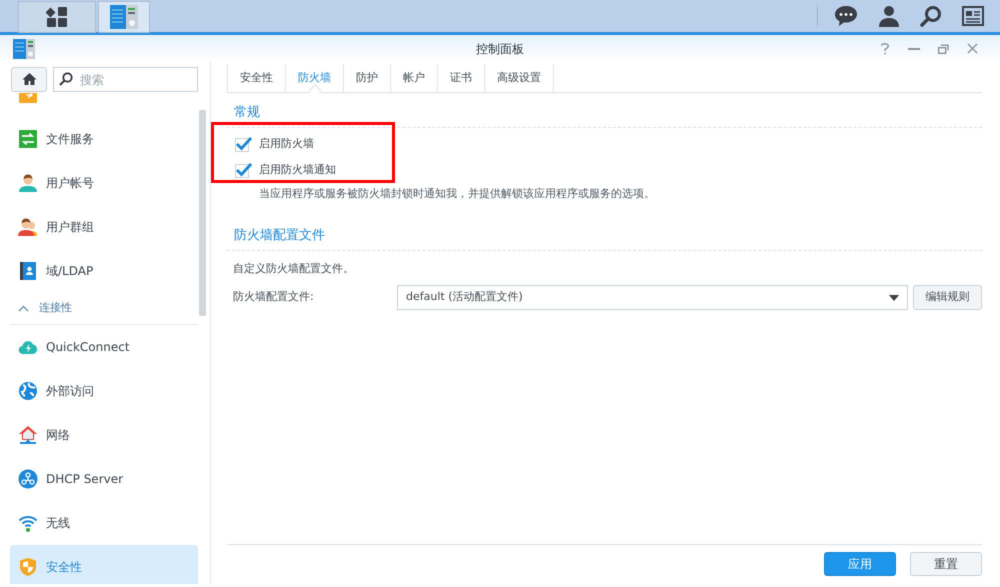  Describe the element at coordinates (28, 523) in the screenshot. I see `wifi-icon` at that location.